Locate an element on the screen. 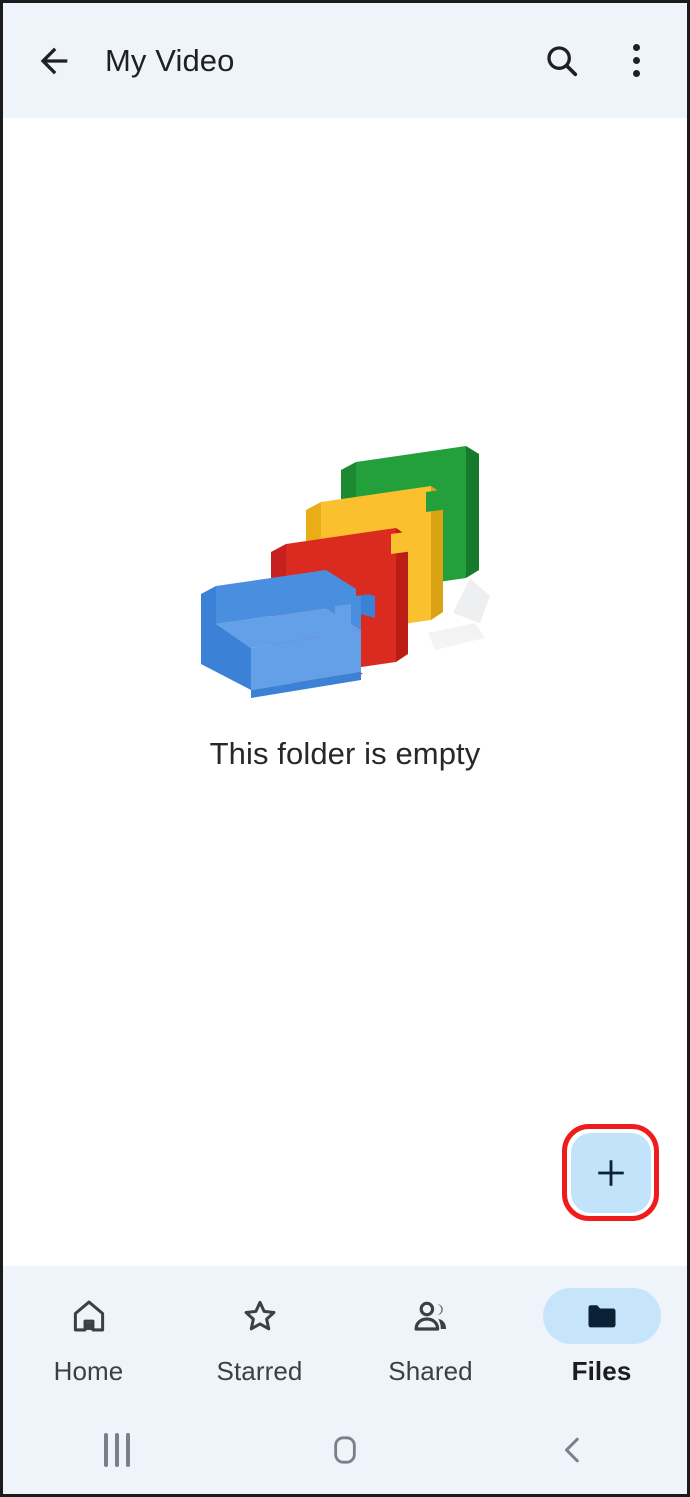 The width and height of the screenshot is (690, 1497). bottom-navigation: Home Starred Shared Files is located at coordinates (345, 1336).